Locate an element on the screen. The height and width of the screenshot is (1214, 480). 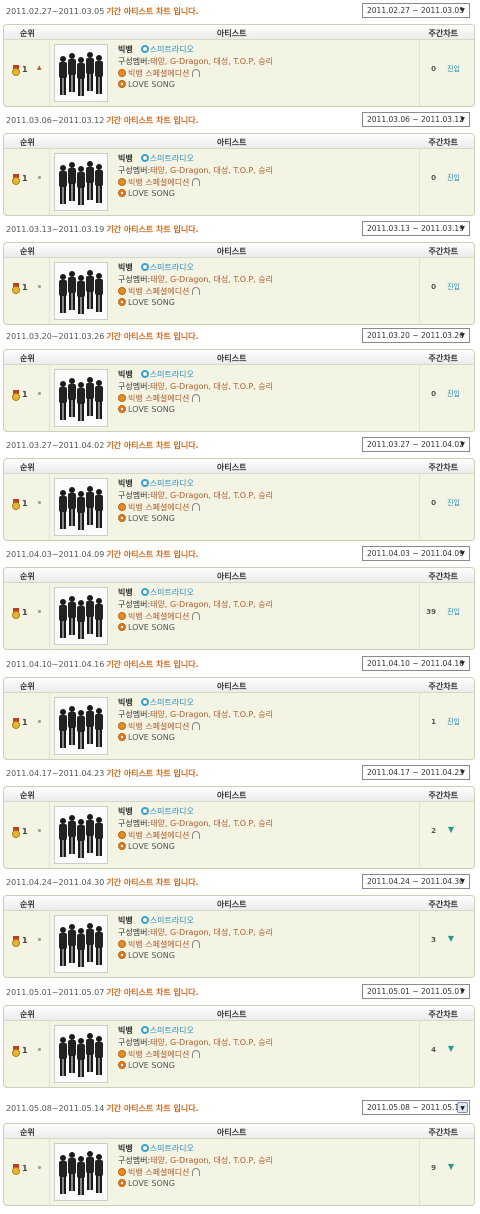
period-select: 2011.03.06 ~ 2011.03.12 ▼ is located at coordinates (416, 119).